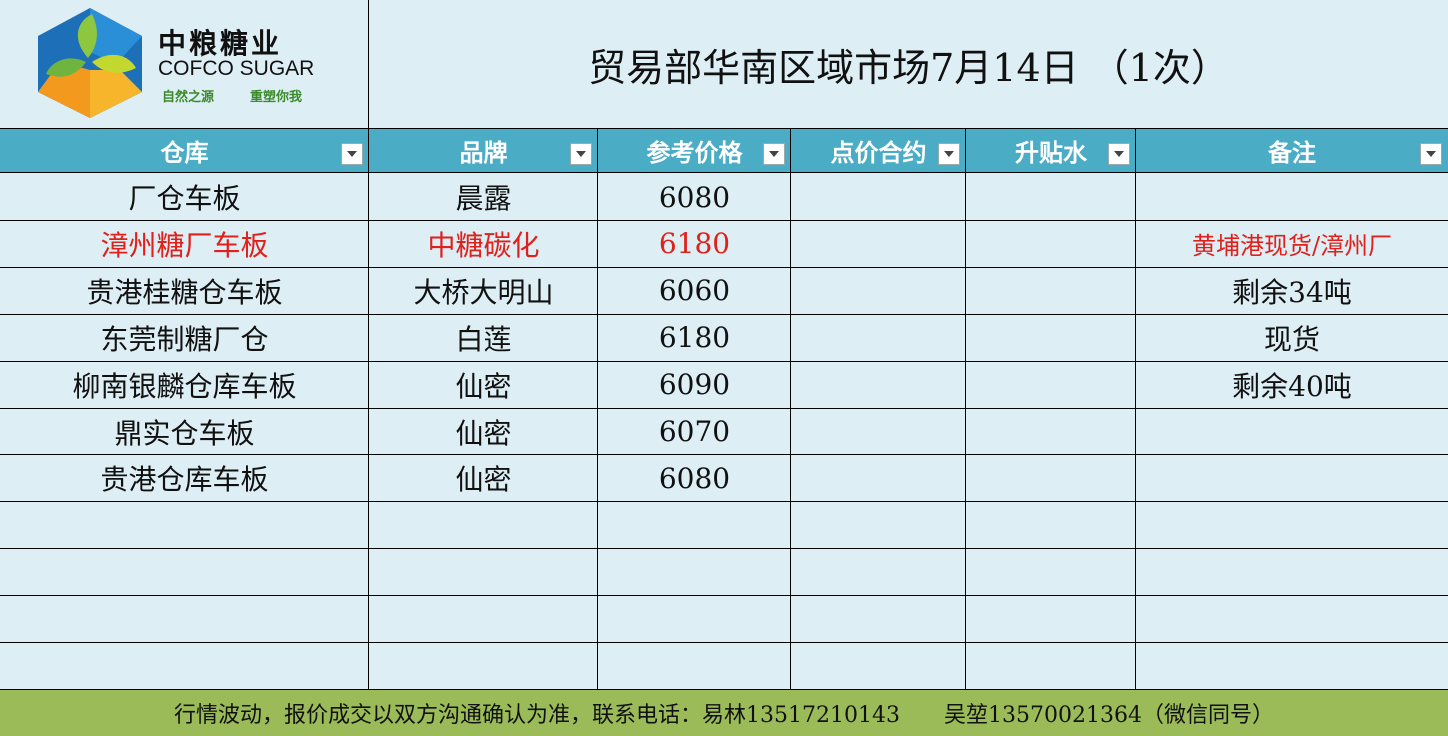 This screenshot has height=736, width=1448. I want to click on cell-warehouse: 厂仓车板, so click(184, 197).